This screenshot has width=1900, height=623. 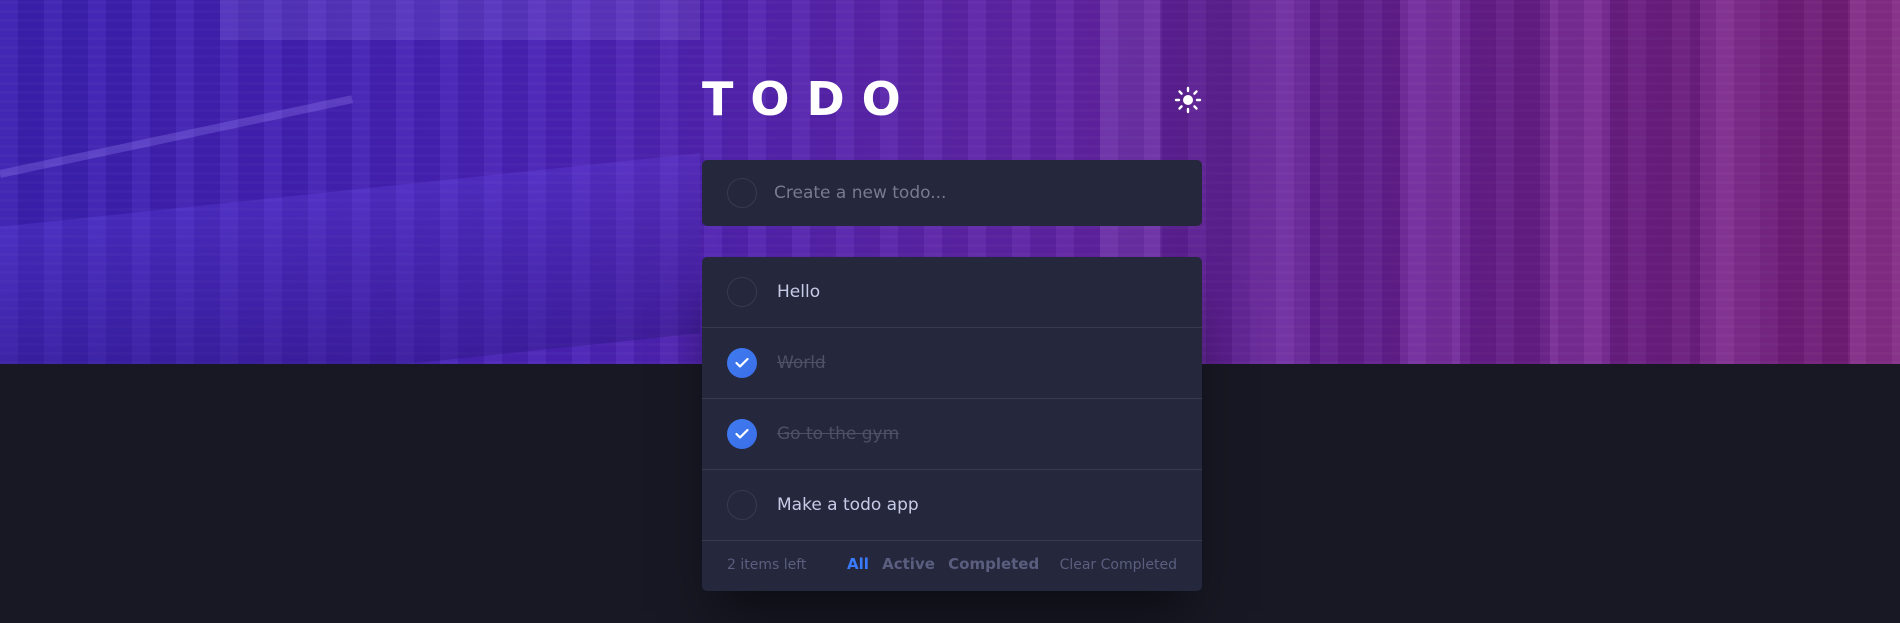 What do you see at coordinates (952, 292) in the screenshot?
I see `todo-item: Hello` at bounding box center [952, 292].